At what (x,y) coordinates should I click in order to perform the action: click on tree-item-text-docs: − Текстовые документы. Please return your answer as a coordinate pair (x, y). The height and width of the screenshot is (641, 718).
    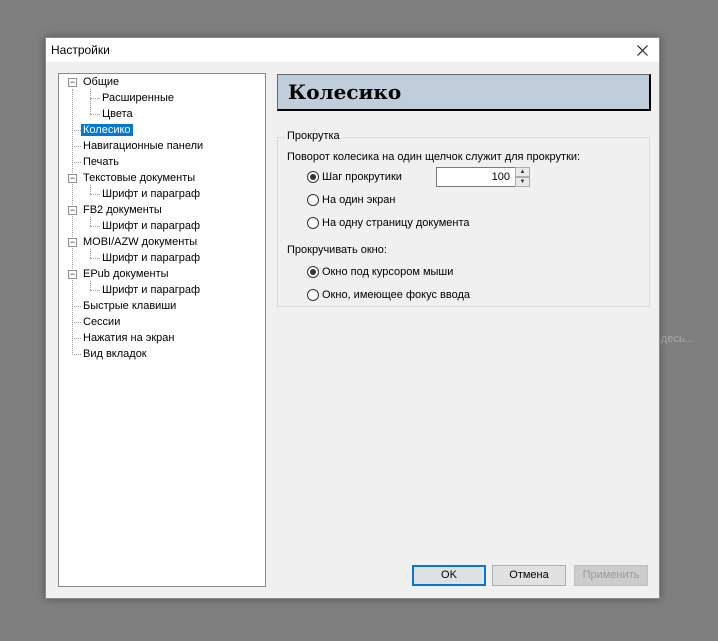
    Looking at the image, I should click on (132, 178).